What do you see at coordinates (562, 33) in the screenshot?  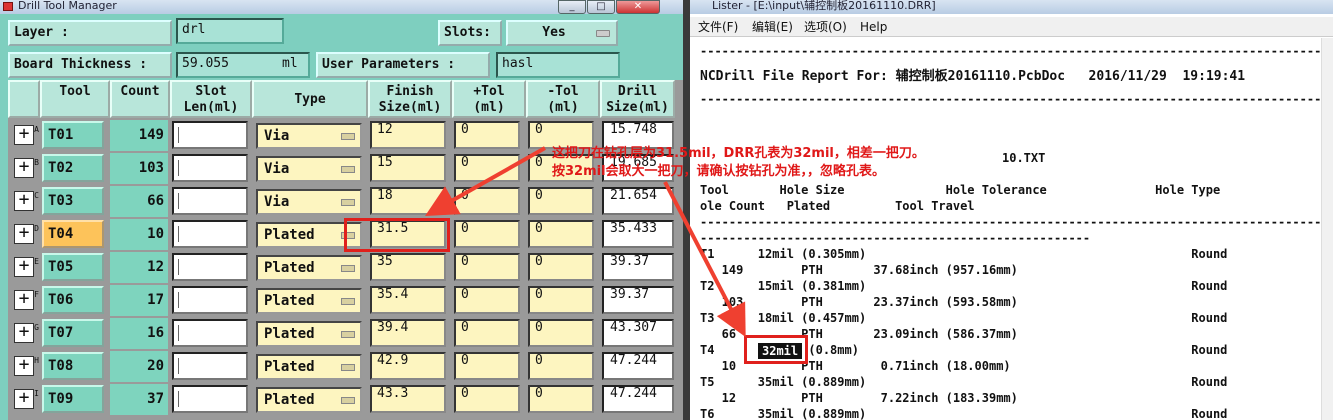 I see `slots-dropdown: Yes` at bounding box center [562, 33].